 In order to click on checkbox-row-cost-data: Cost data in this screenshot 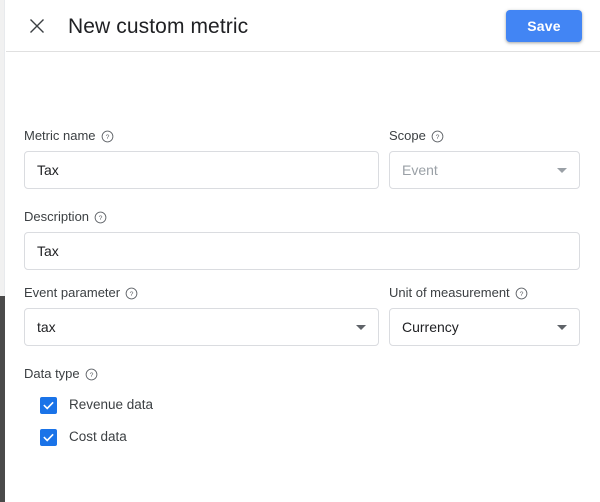, I will do `click(204, 437)`.